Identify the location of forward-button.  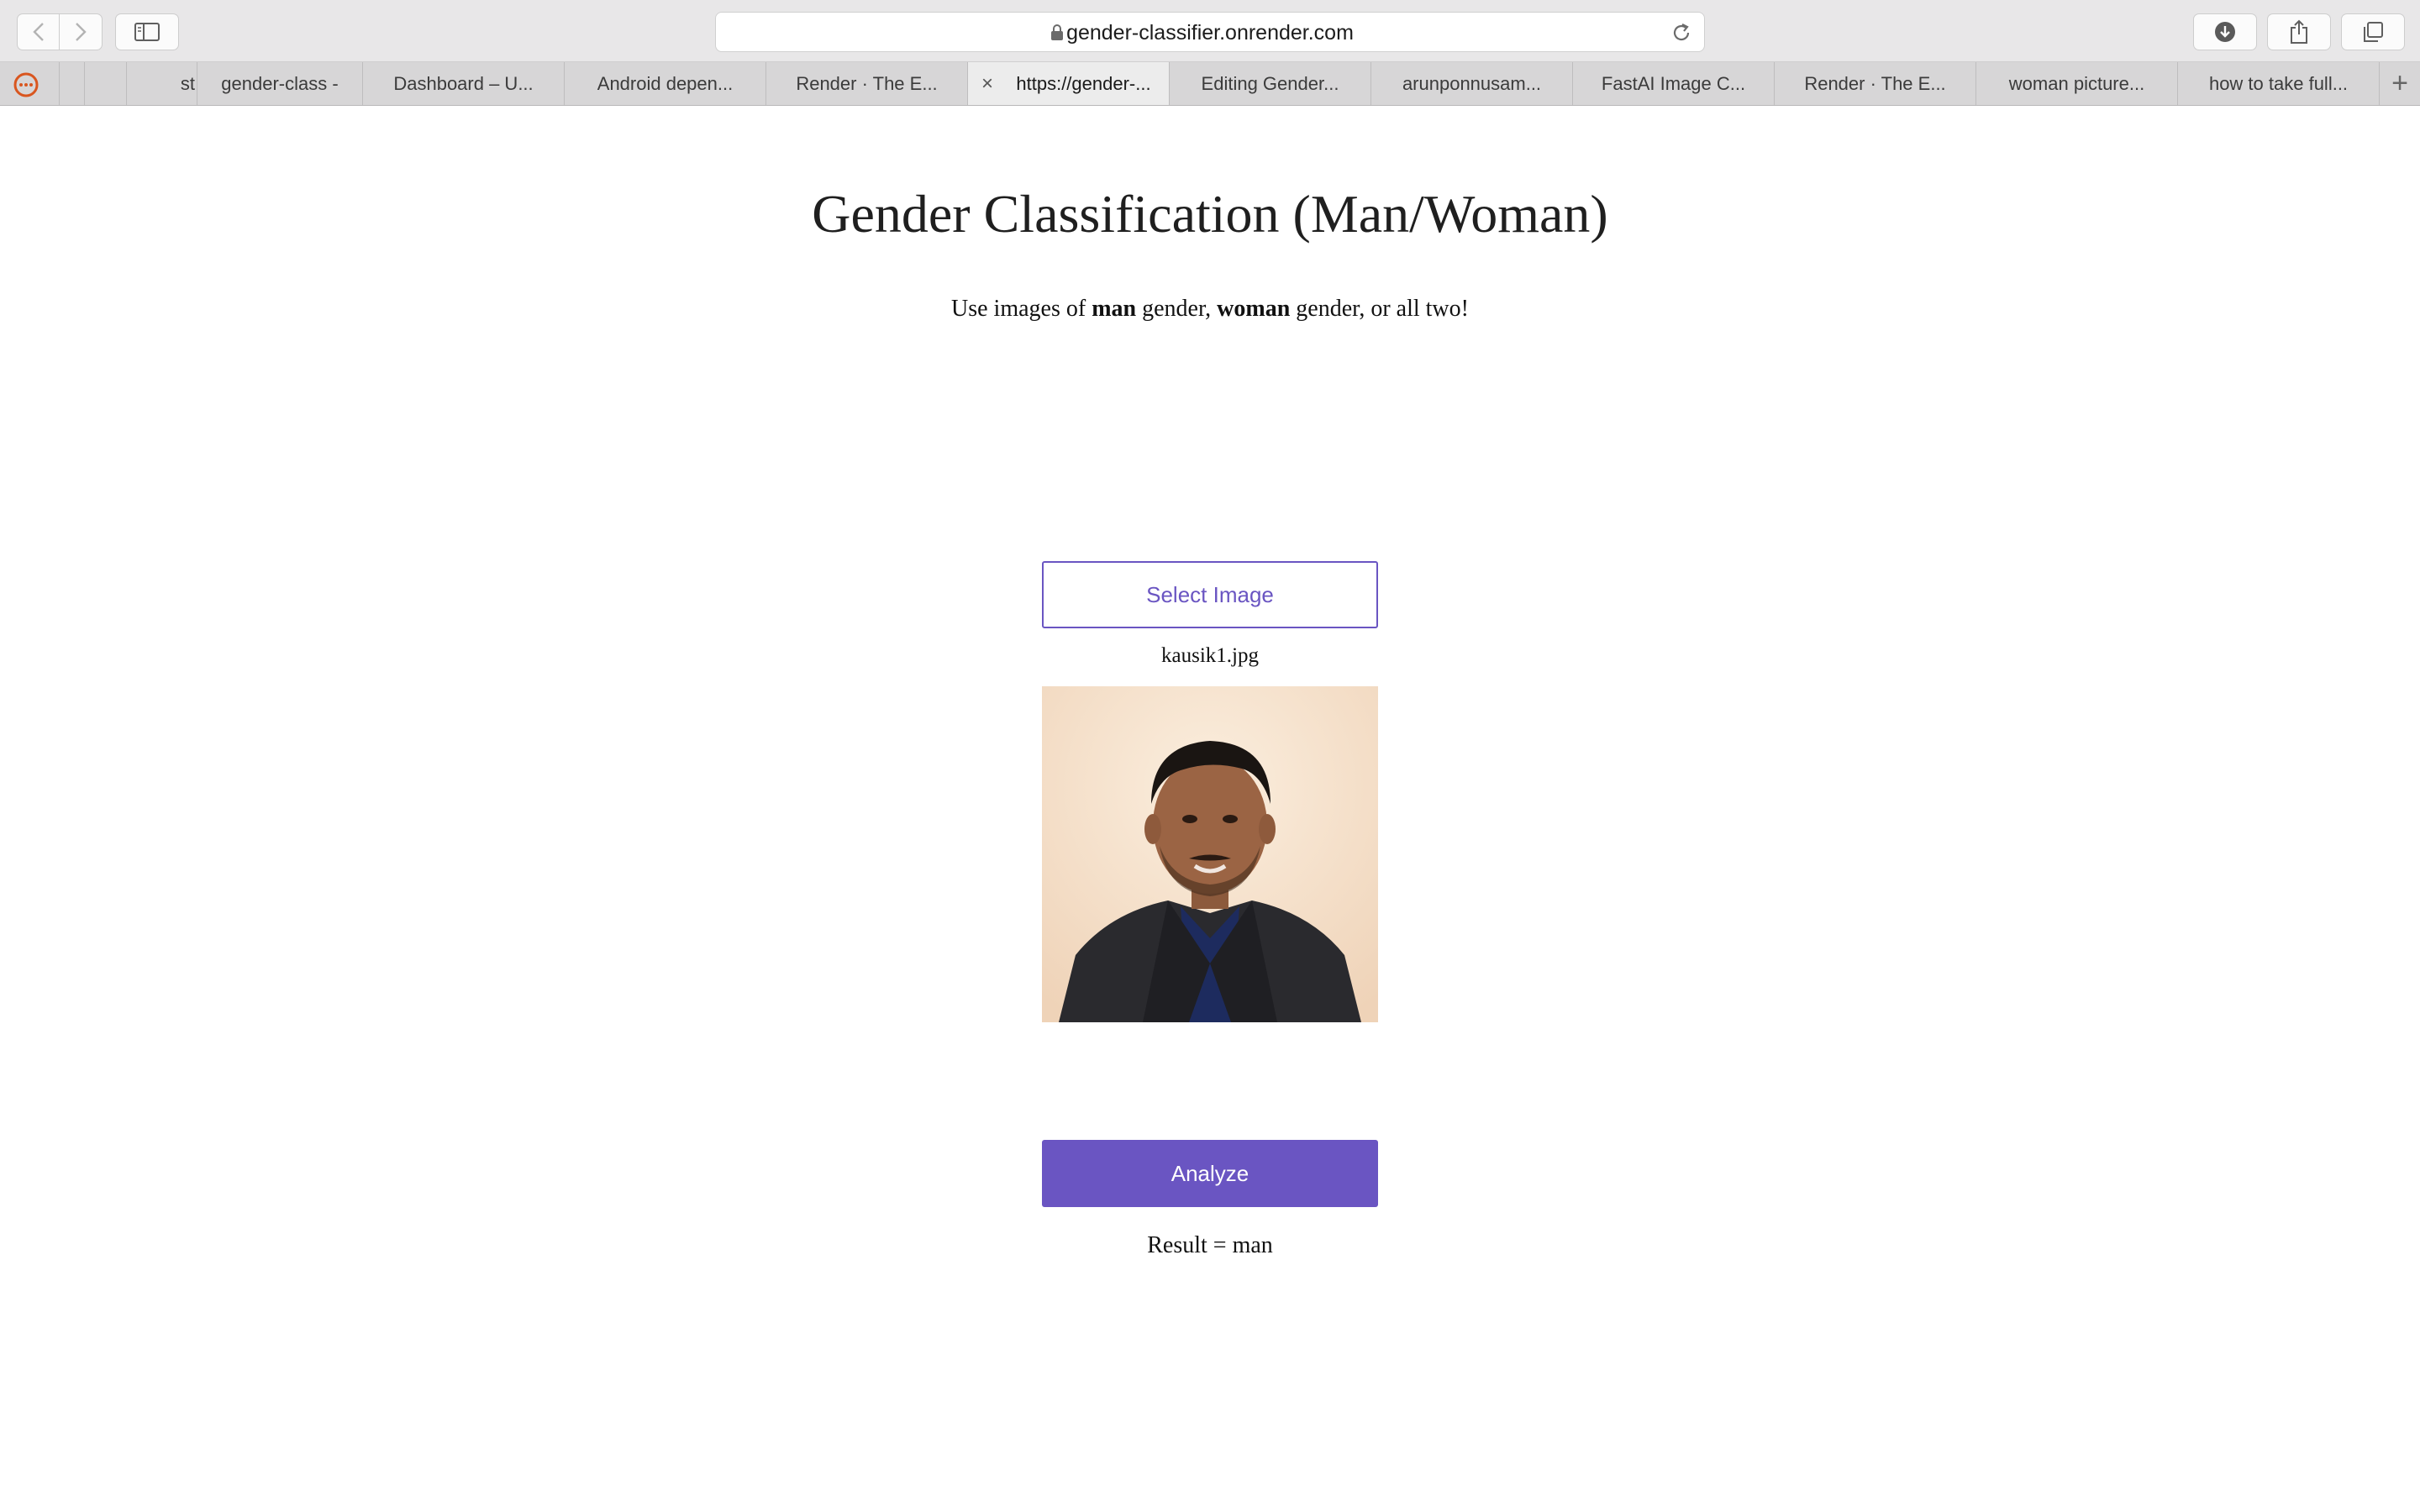
(81, 31).